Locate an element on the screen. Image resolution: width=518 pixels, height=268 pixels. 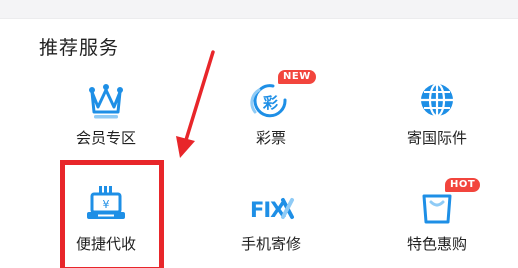
lottery-icon-text: 彩 is located at coordinates (270, 103).